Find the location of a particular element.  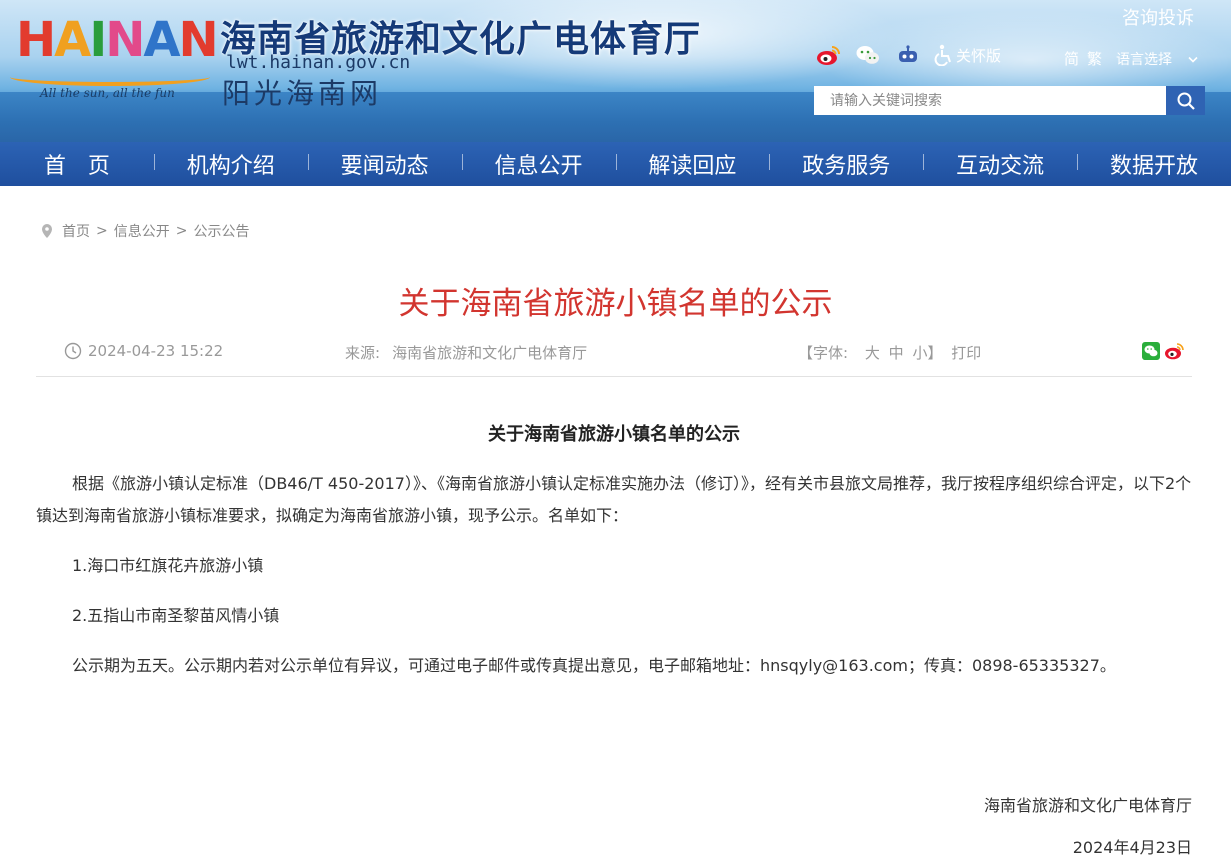

search-button is located at coordinates (1185, 100).